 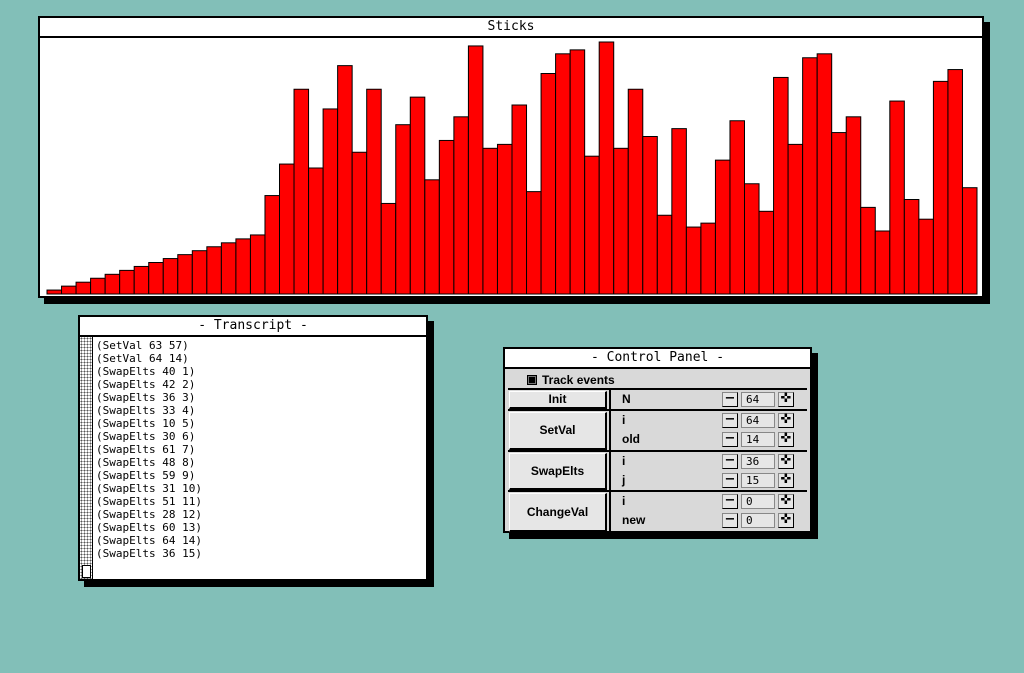 I want to click on param-label: old, so click(x=631, y=439).